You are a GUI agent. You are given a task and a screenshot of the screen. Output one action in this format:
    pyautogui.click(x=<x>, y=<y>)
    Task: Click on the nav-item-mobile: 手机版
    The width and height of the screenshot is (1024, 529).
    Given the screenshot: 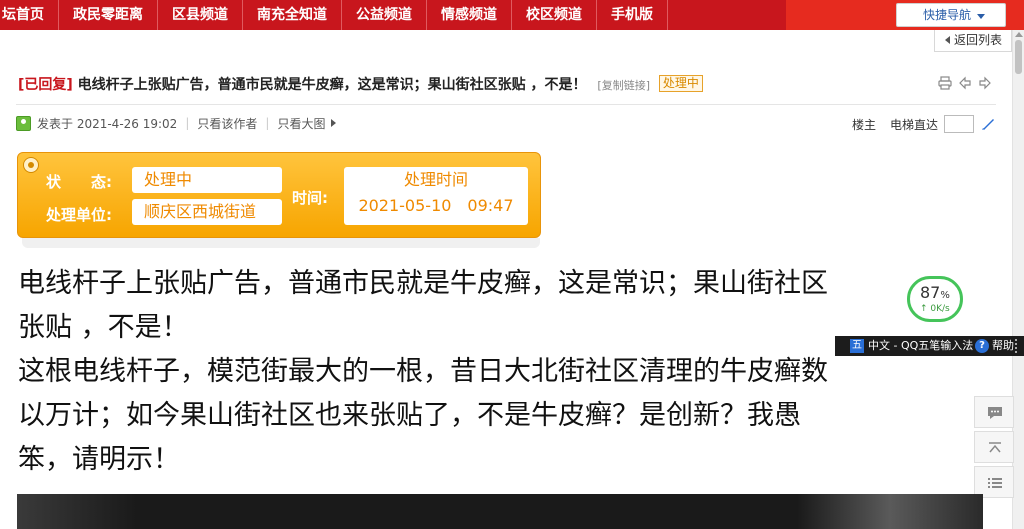 What is the action you would take?
    pyautogui.click(x=632, y=15)
    